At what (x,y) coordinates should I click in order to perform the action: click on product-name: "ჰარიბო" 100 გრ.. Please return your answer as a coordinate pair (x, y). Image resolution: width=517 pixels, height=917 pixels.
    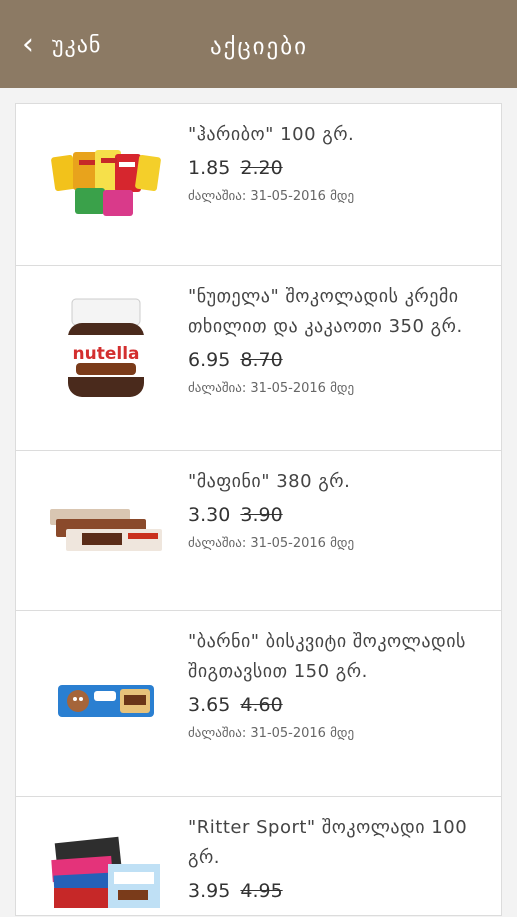
    Looking at the image, I should click on (271, 134).